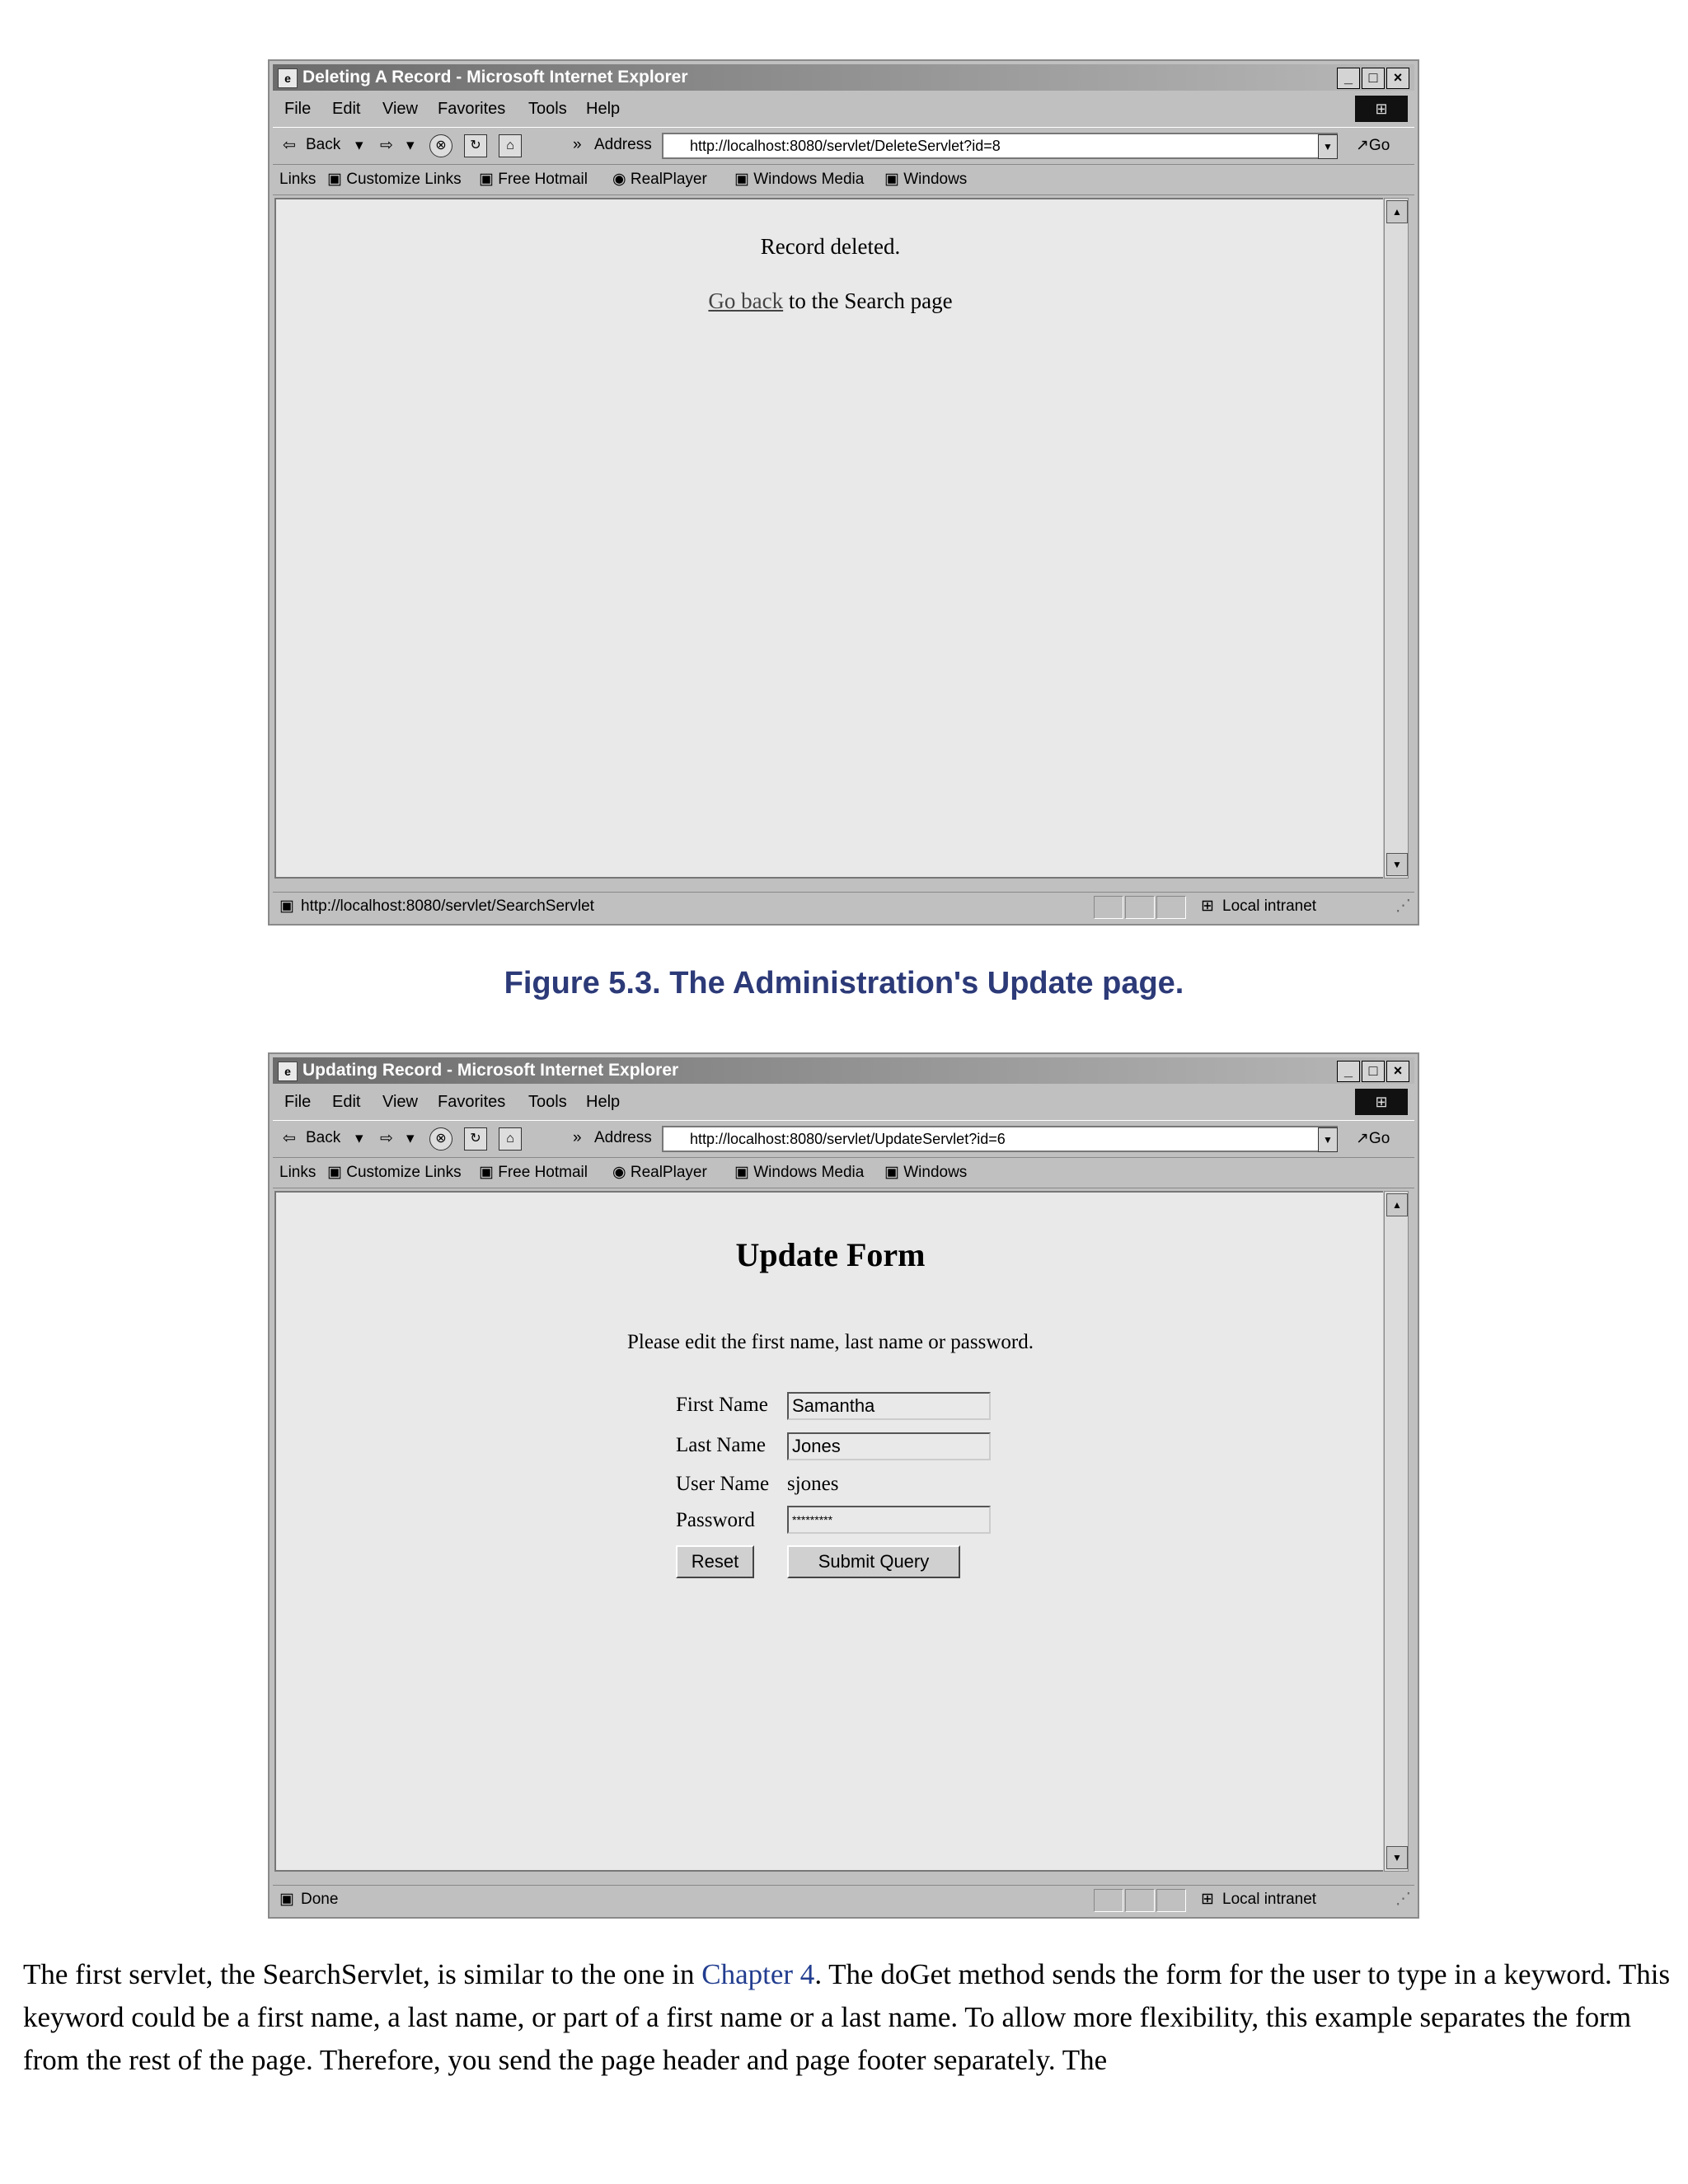  I want to click on first-name-field: Samantha, so click(889, 1406).